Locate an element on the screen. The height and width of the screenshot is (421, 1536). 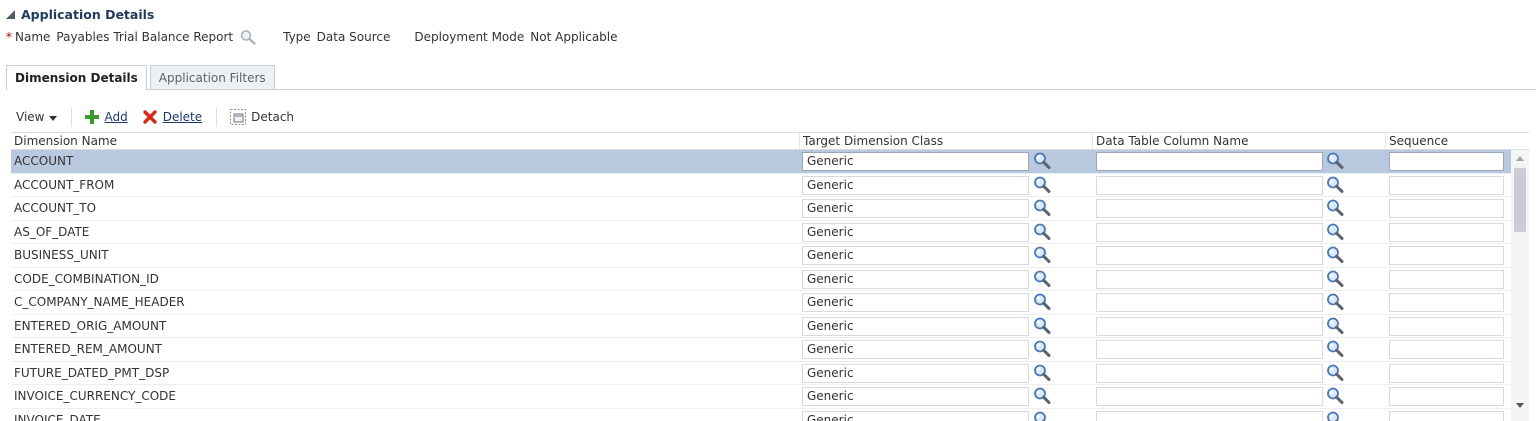
section-header-application-details: Application Details is located at coordinates (80, 14).